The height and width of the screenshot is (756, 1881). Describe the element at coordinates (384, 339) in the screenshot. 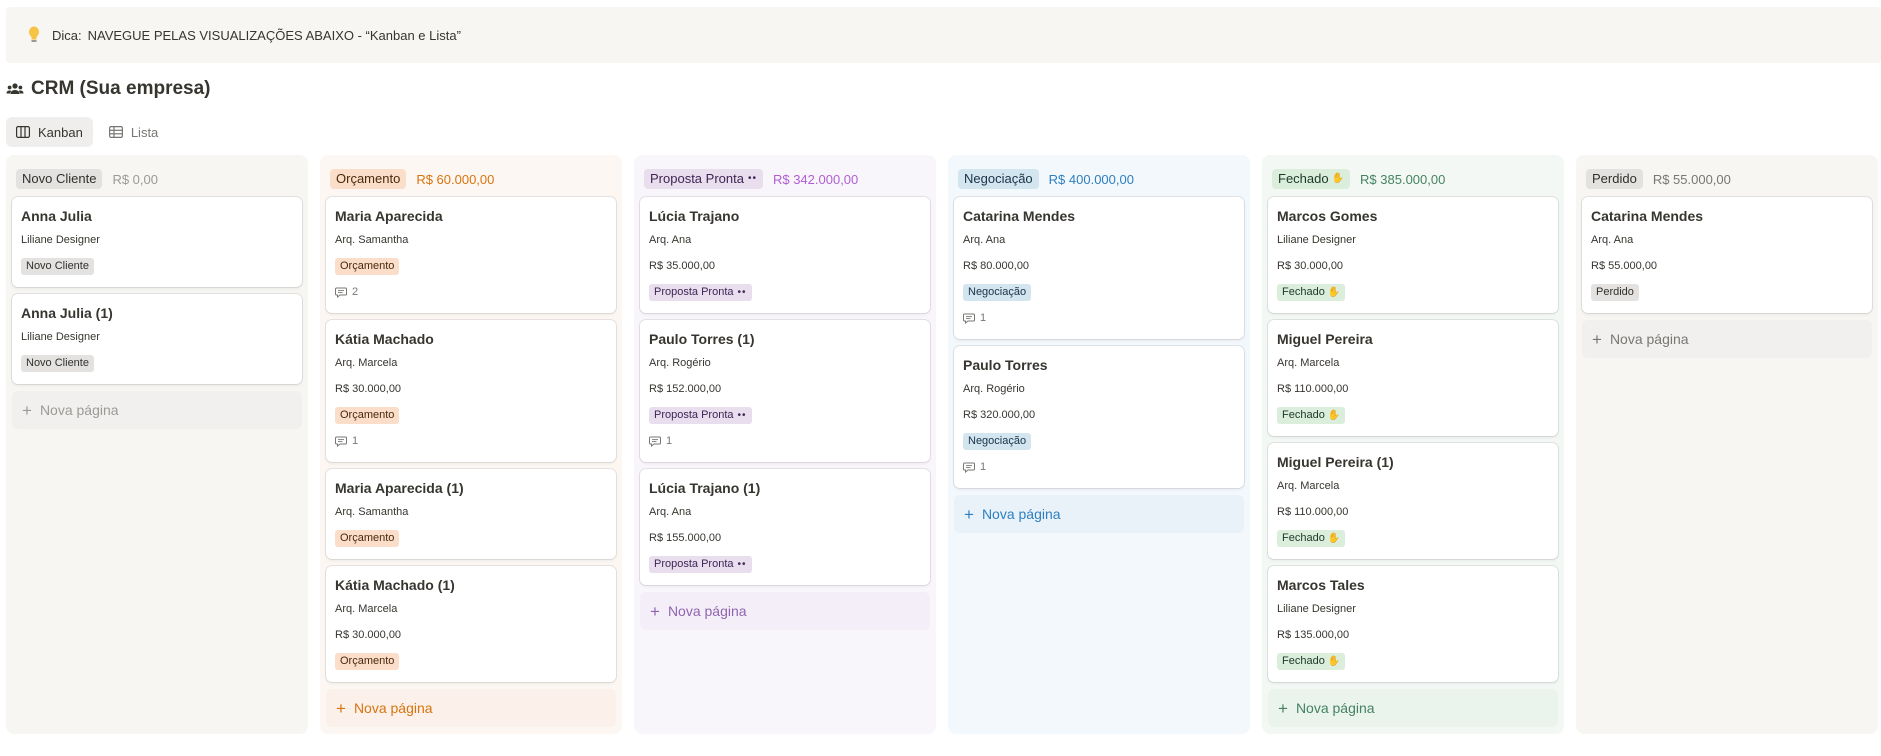

I see `card-title: Kátia Machado` at that location.